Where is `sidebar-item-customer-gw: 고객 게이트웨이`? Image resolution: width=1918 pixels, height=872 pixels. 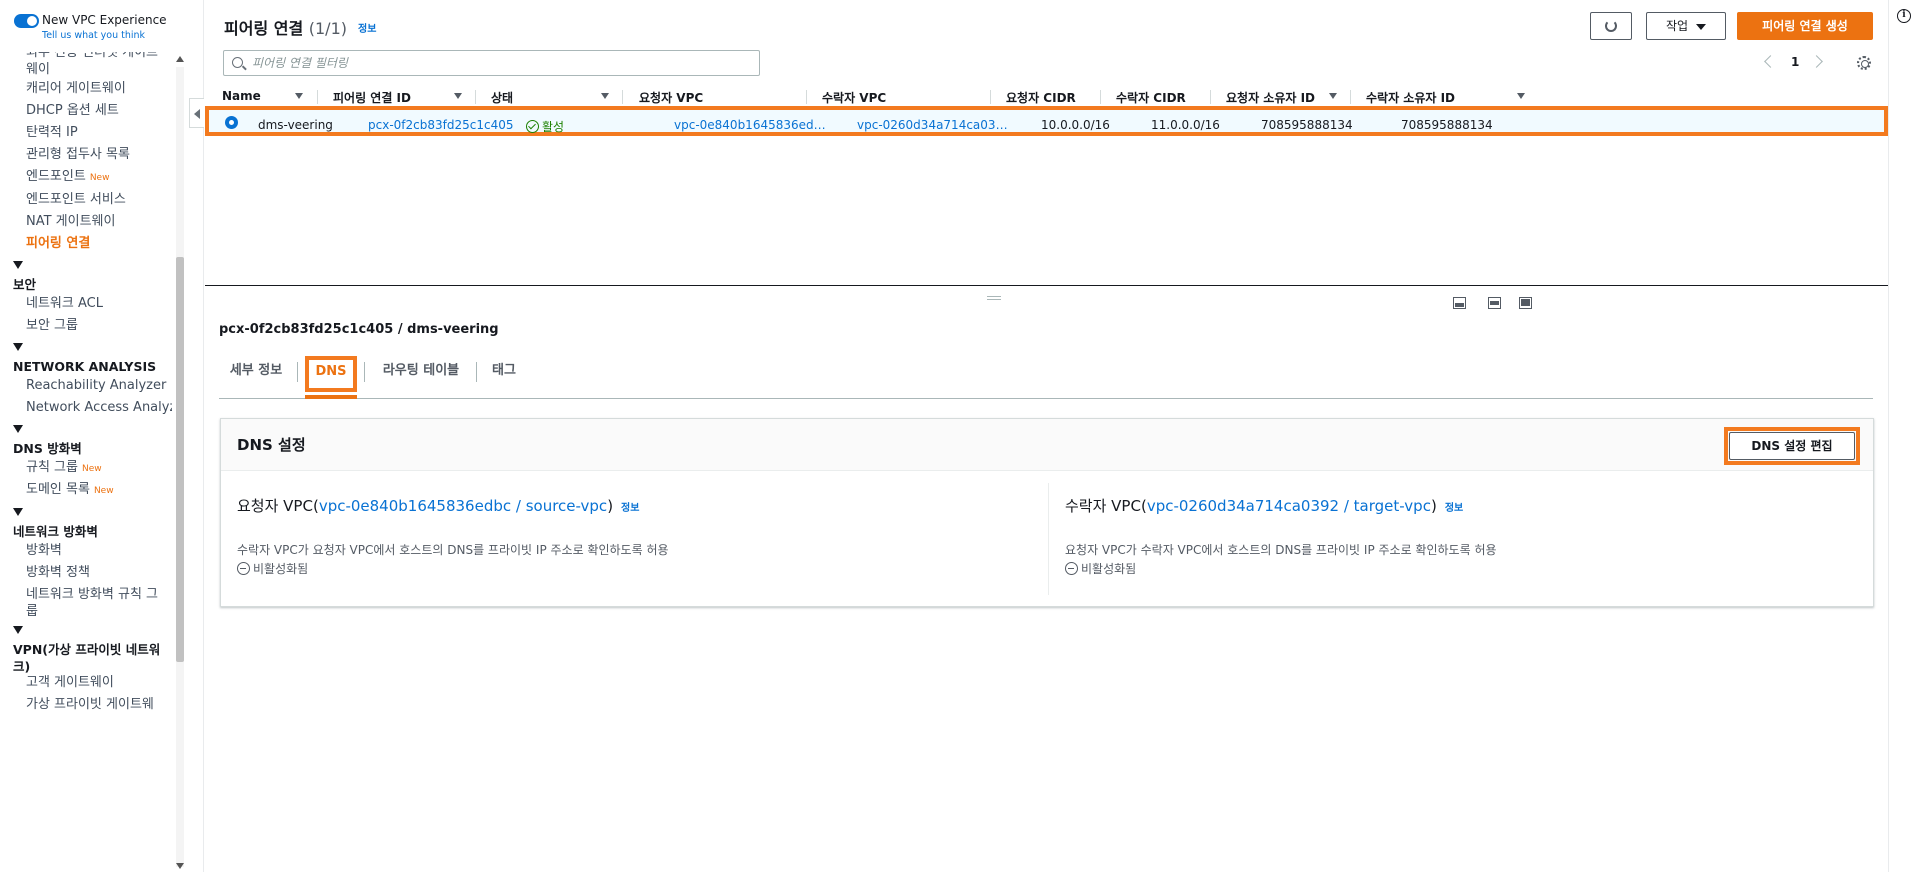 sidebar-item-customer-gw: 고객 게이트웨이 is located at coordinates (70, 682).